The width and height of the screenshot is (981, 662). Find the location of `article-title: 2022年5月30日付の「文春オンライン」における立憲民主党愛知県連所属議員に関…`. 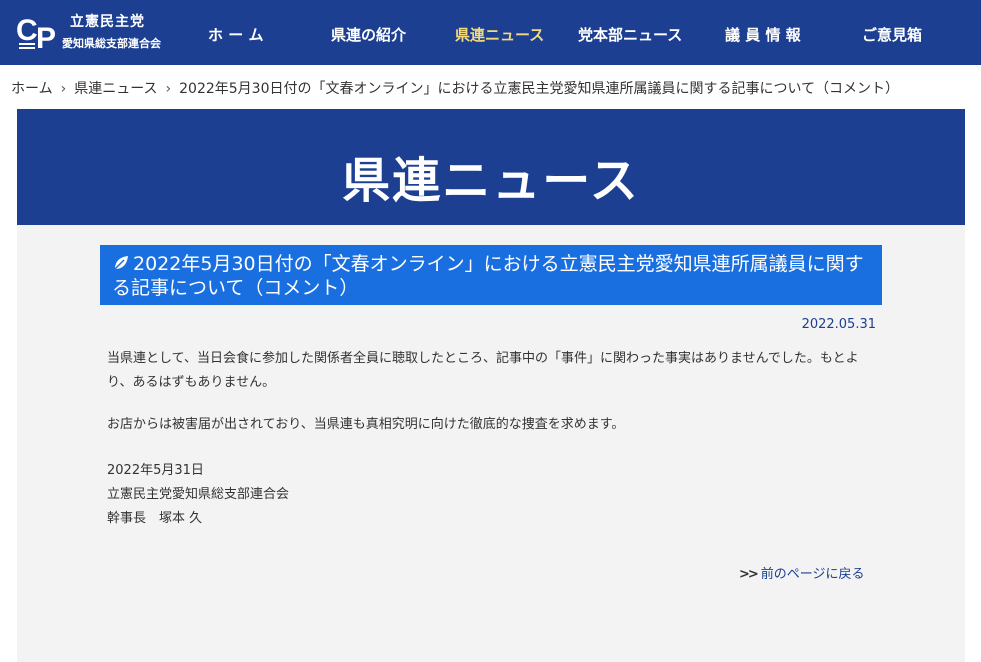

article-title: 2022年5月30日付の「文春オンライン」における立憲民主党愛知県連所属議員に関… is located at coordinates (488, 276).